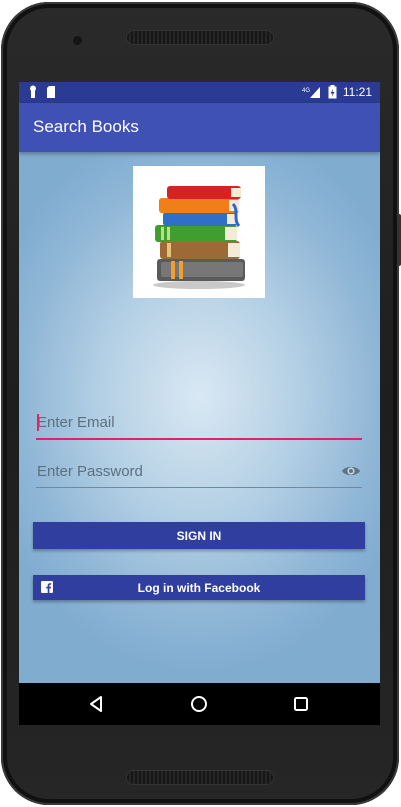 The height and width of the screenshot is (807, 401). What do you see at coordinates (187, 422) in the screenshot?
I see `email-input` at bounding box center [187, 422].